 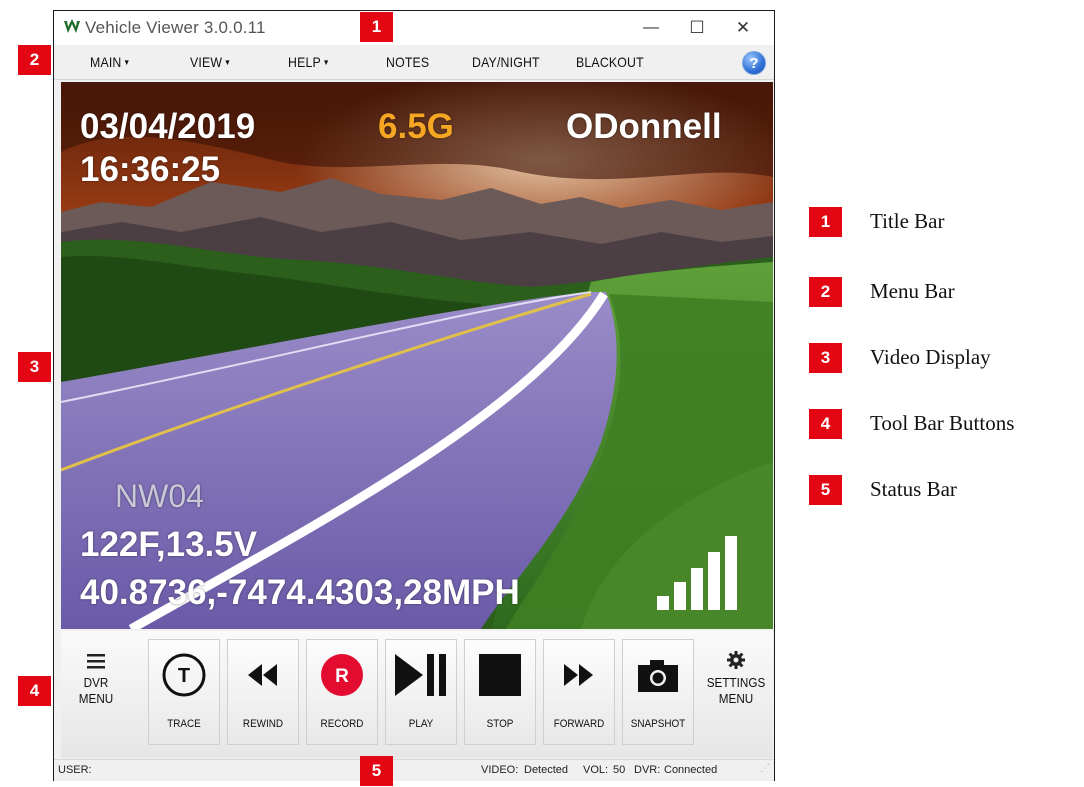 What do you see at coordinates (72, 26) in the screenshot?
I see `app-logo-icon` at bounding box center [72, 26].